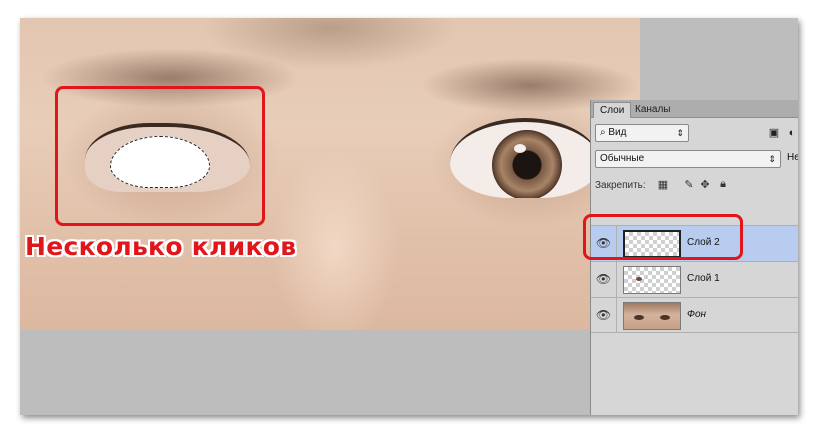 This screenshot has height=436, width=820. I want to click on lock-row: Закрепить: ▦ ✎ ✥ 🔒︎, so click(694, 186).